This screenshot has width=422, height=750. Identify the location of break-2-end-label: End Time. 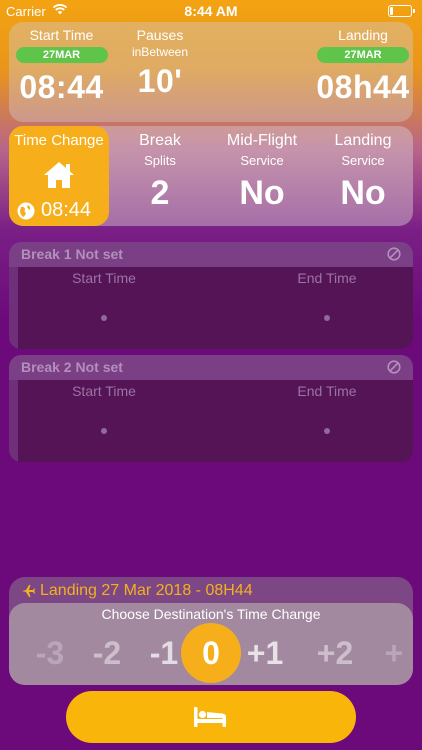
(327, 391).